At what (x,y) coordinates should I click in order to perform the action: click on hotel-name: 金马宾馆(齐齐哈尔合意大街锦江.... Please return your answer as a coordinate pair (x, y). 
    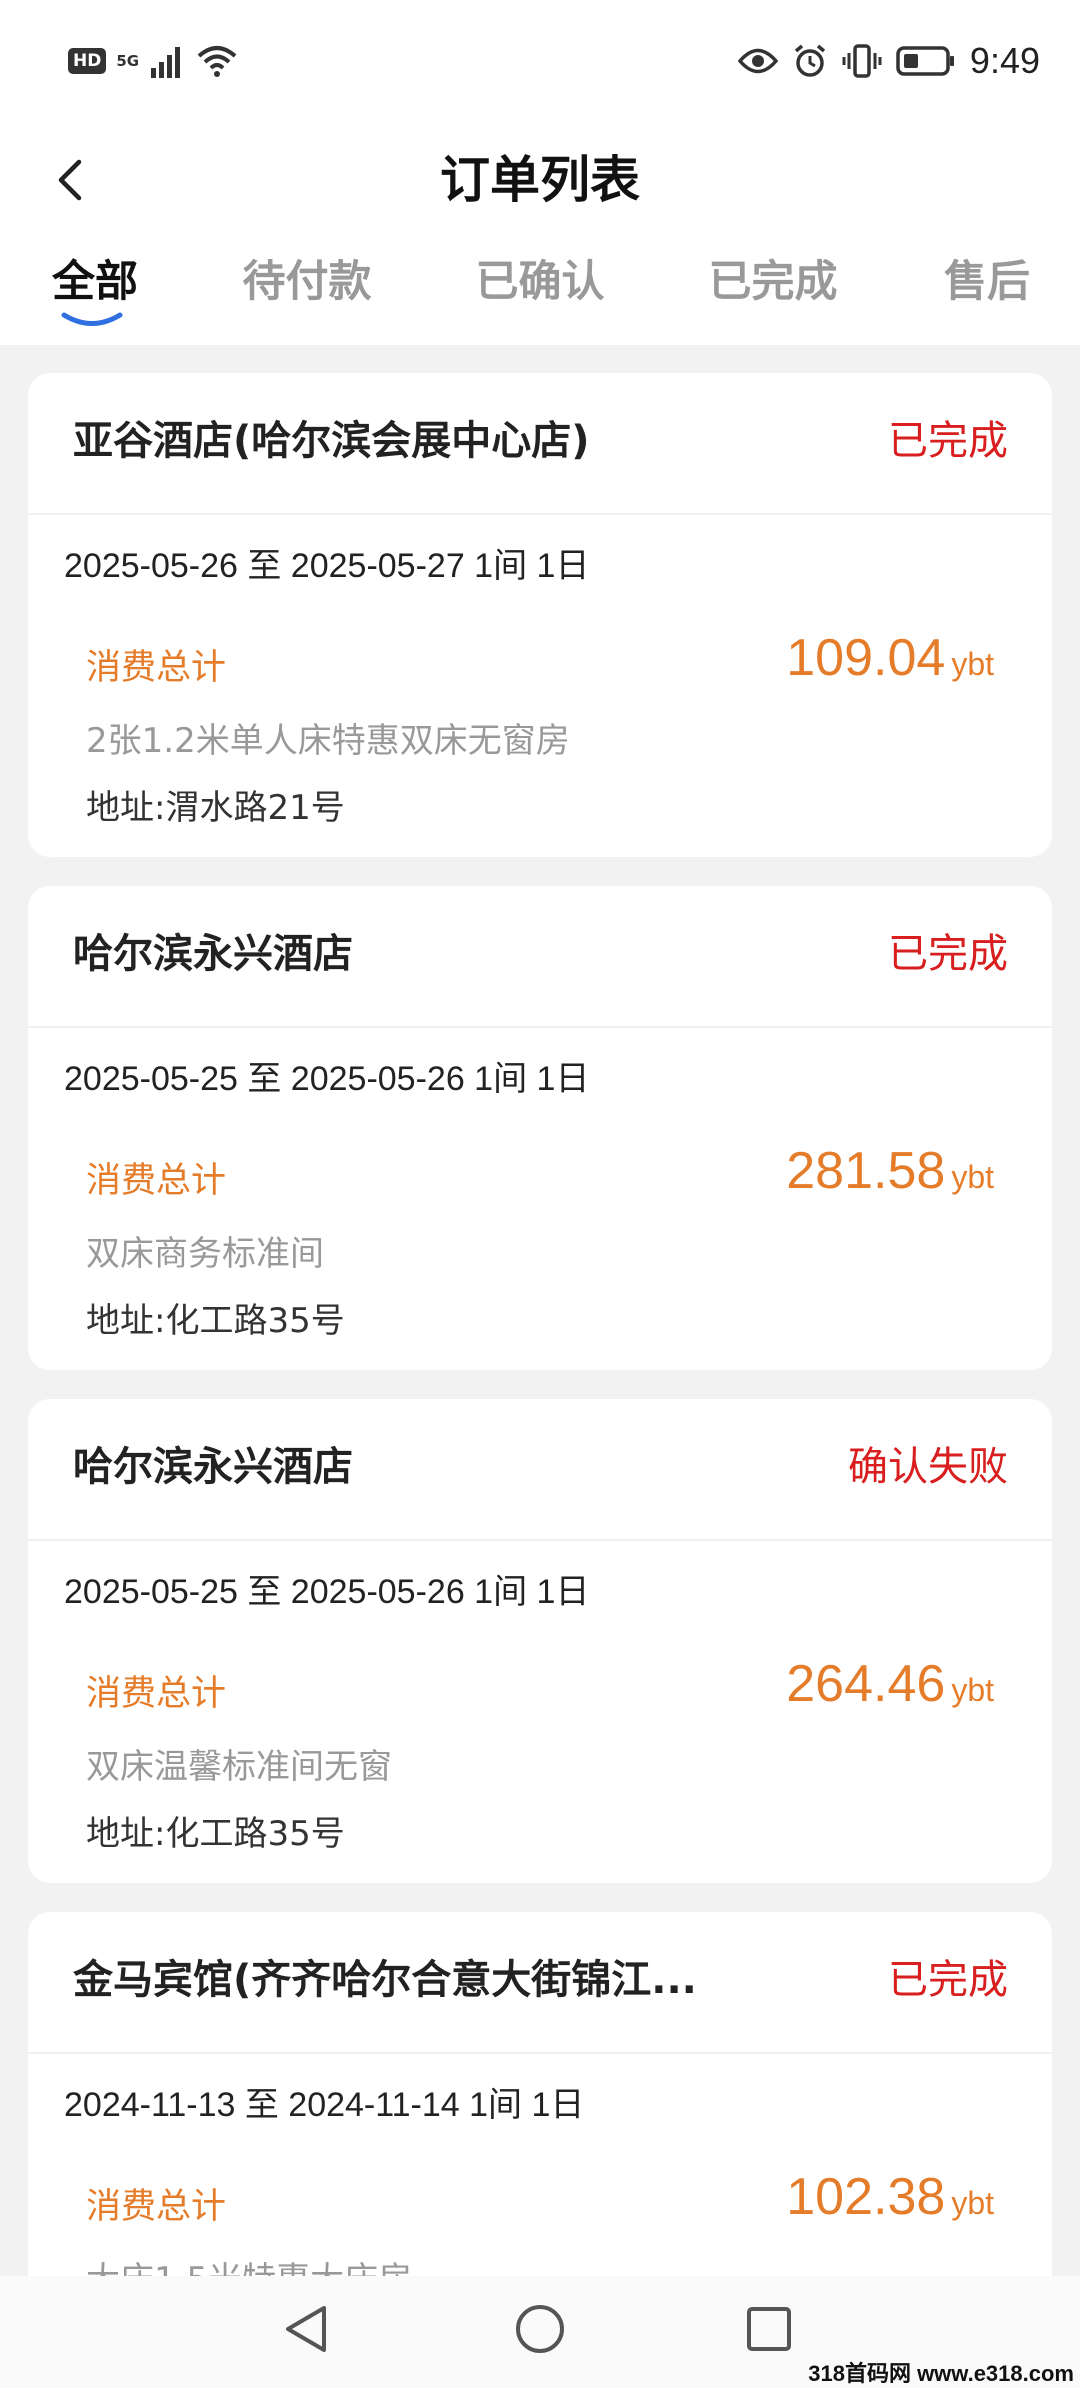
    Looking at the image, I should click on (385, 1980).